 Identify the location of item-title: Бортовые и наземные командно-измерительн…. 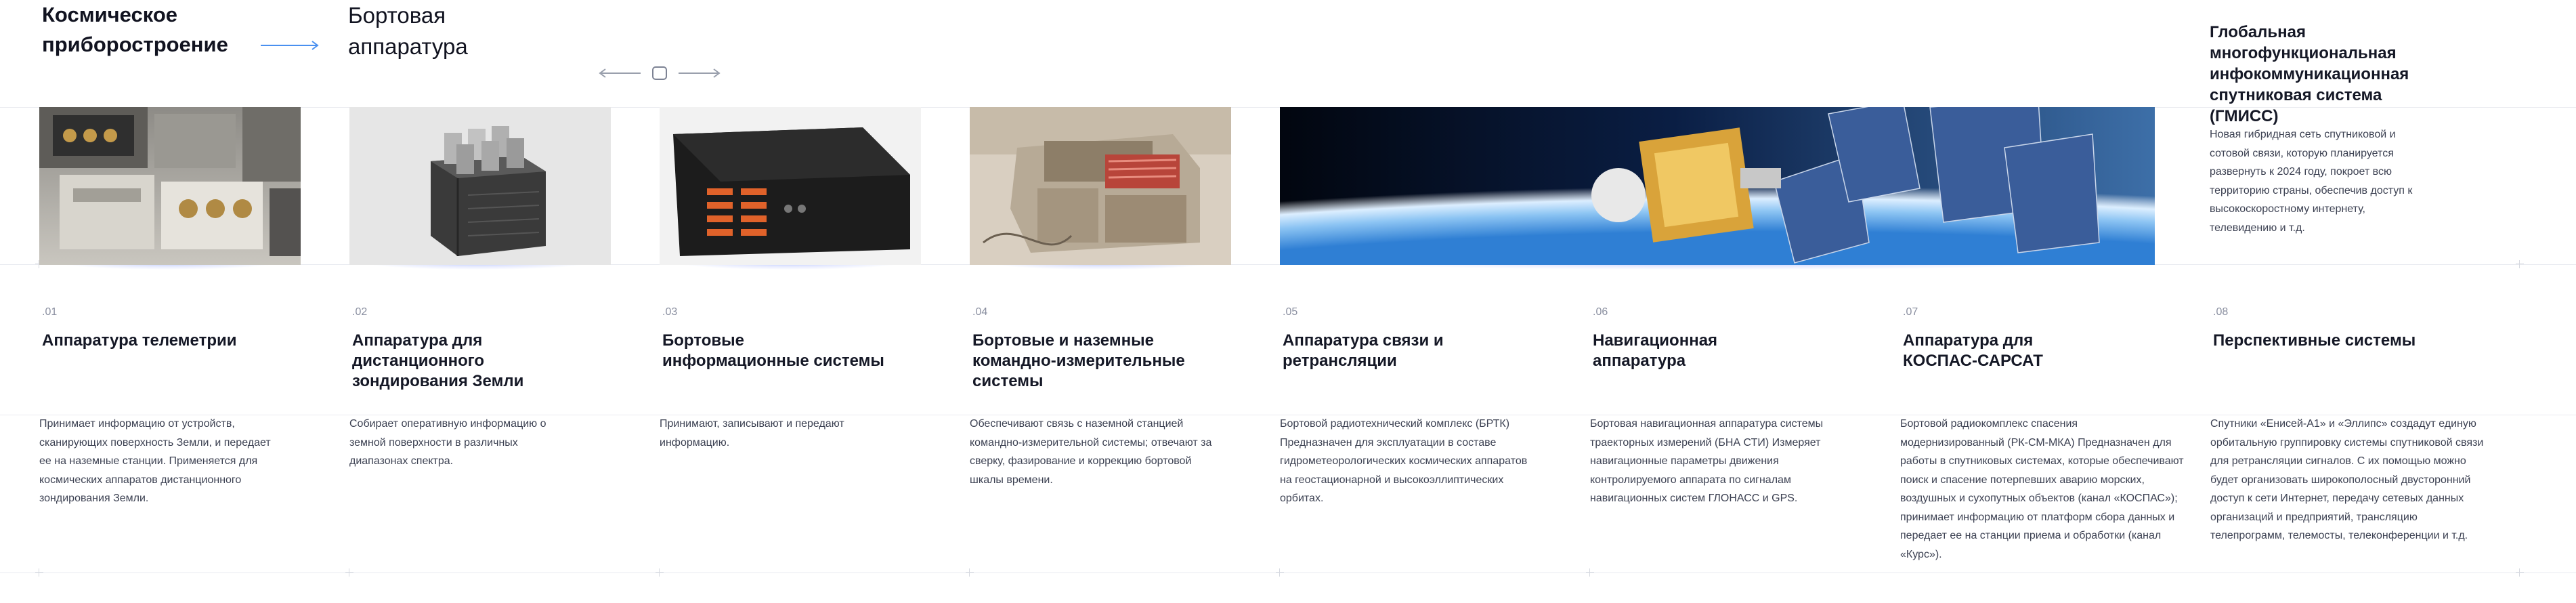
(1094, 361).